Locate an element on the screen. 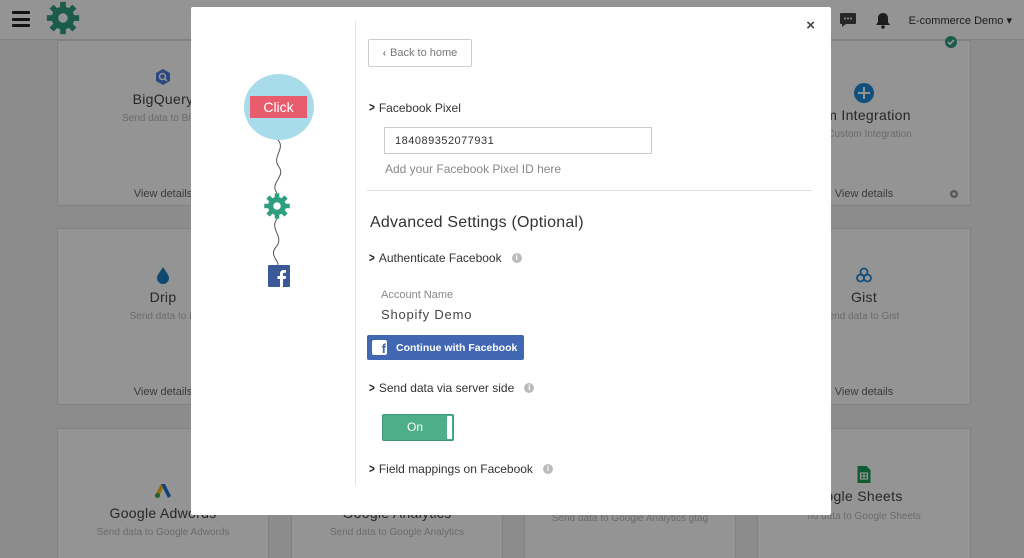 This screenshot has width=1024, height=558. server-side-label: Send data via server side is located at coordinates (446, 388).